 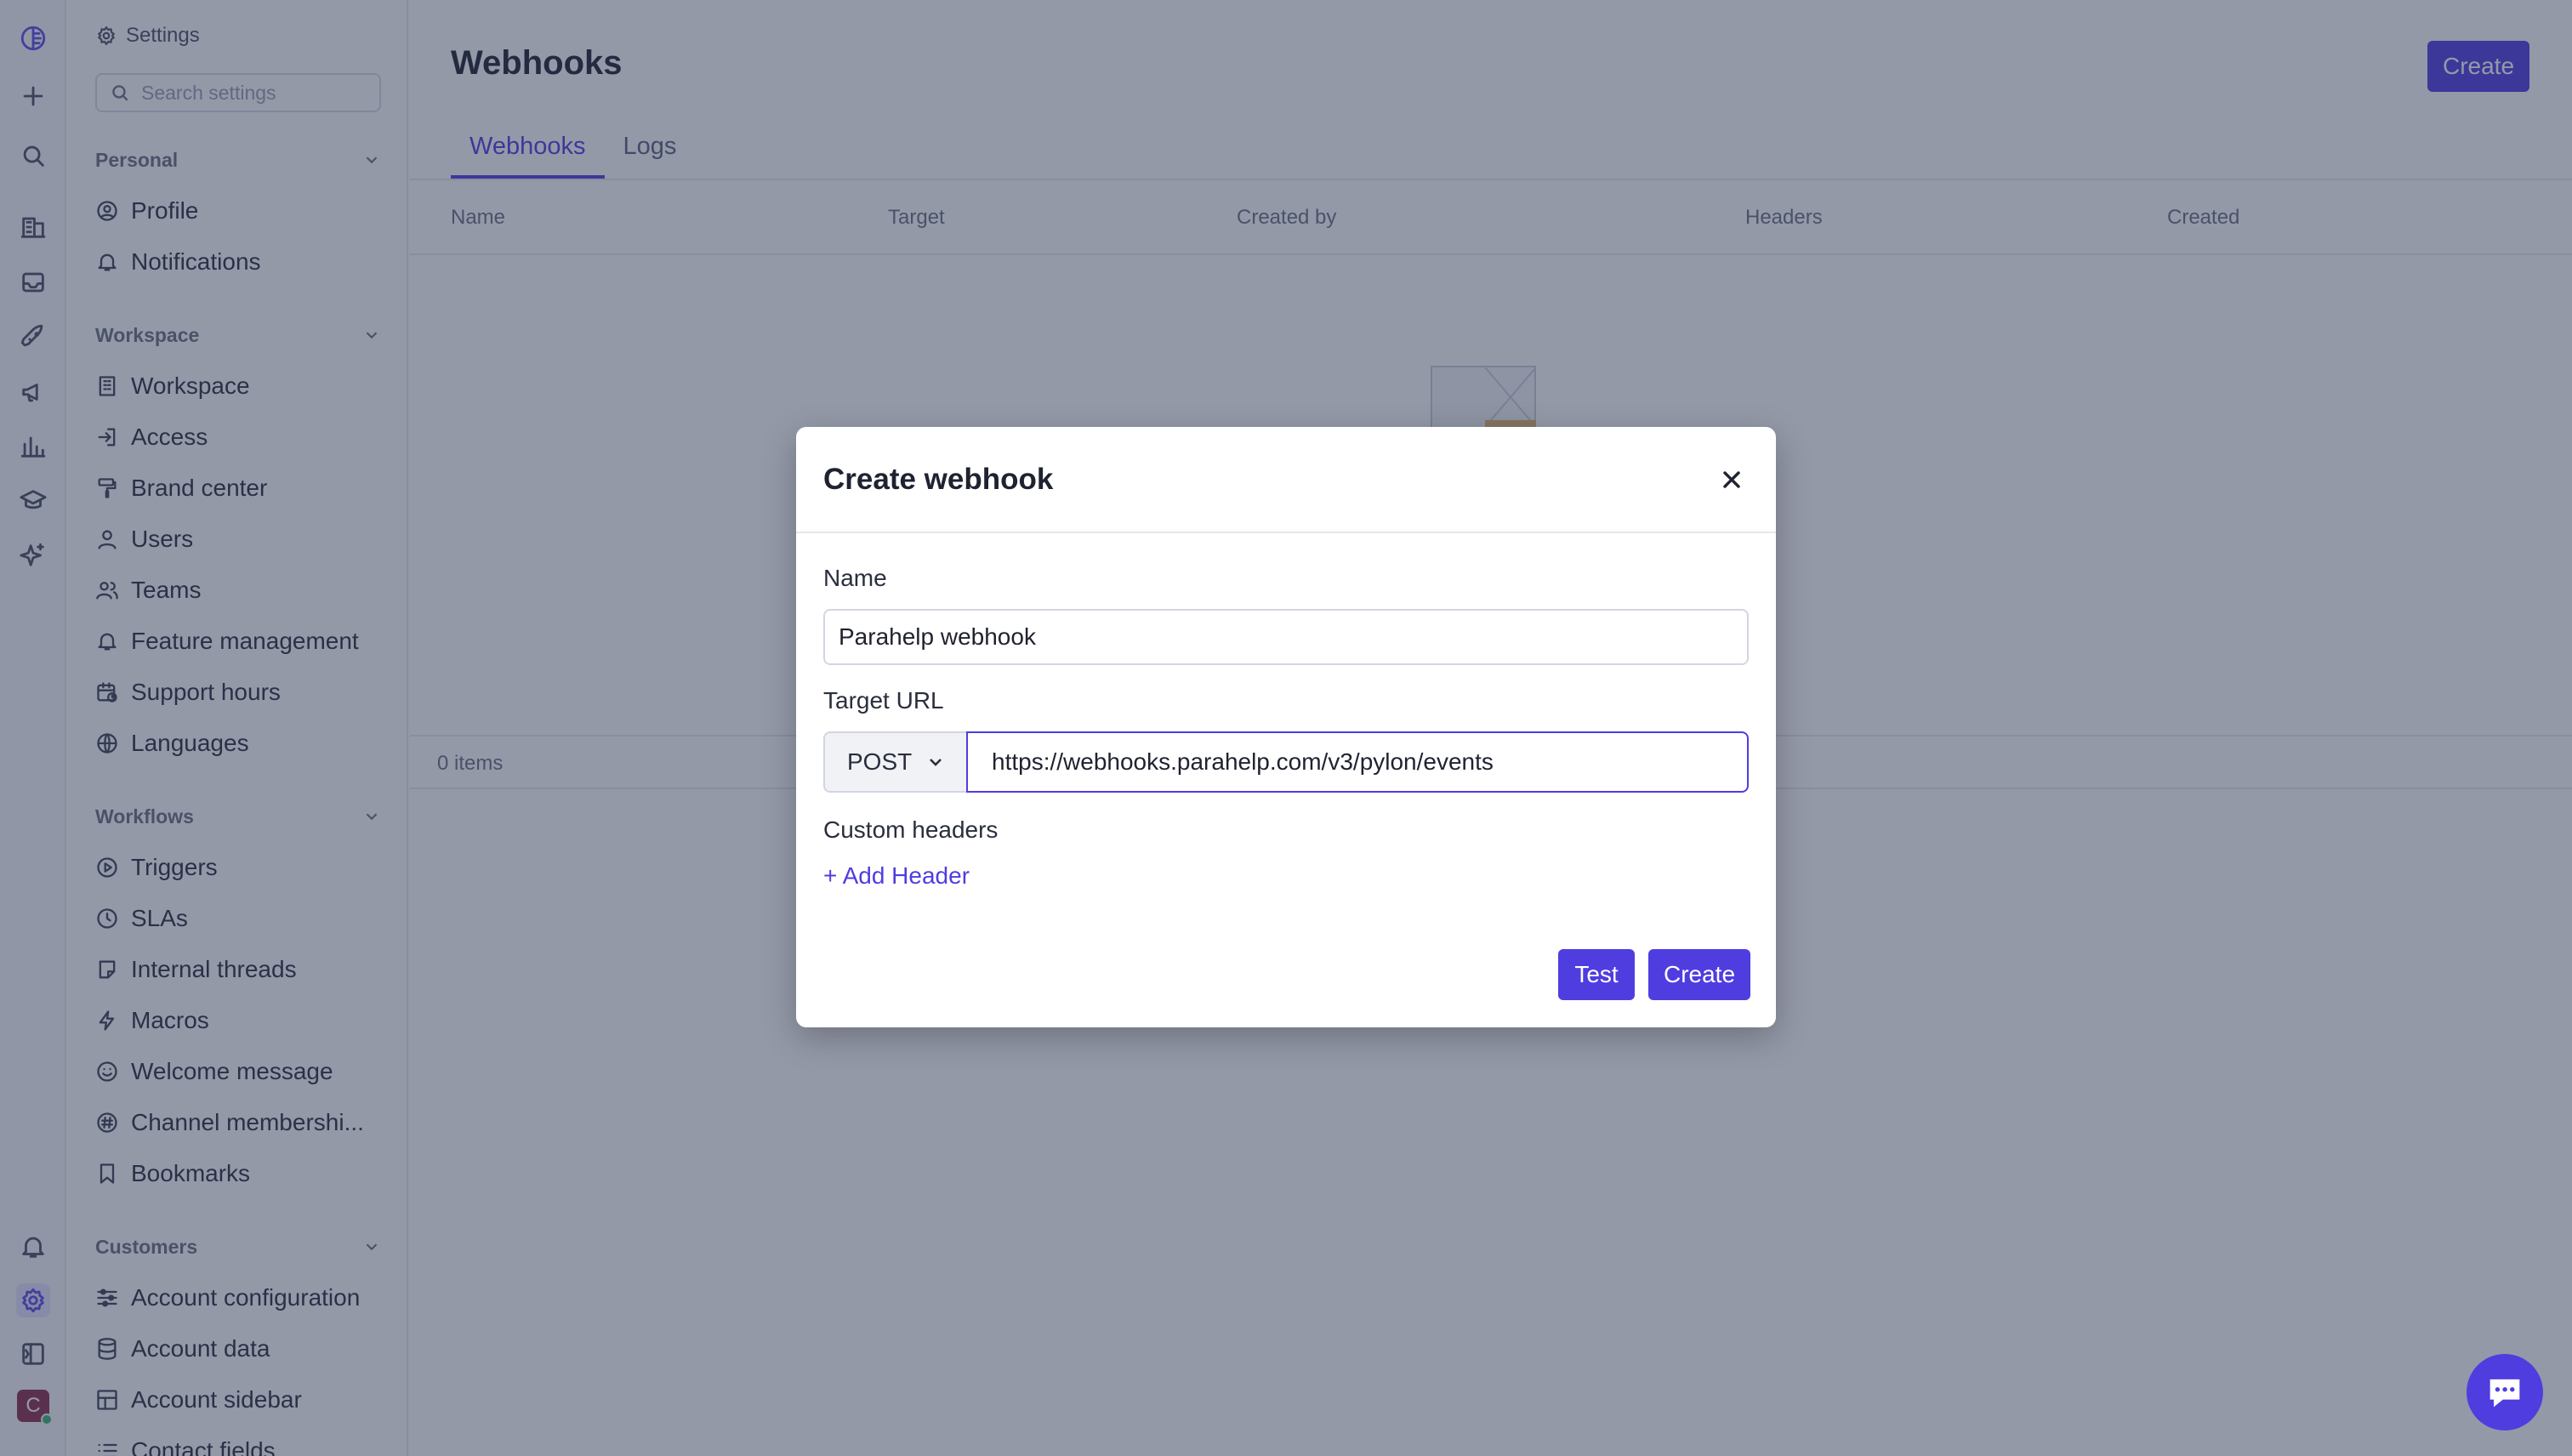 I want to click on name-input, so click(x=1286, y=637).